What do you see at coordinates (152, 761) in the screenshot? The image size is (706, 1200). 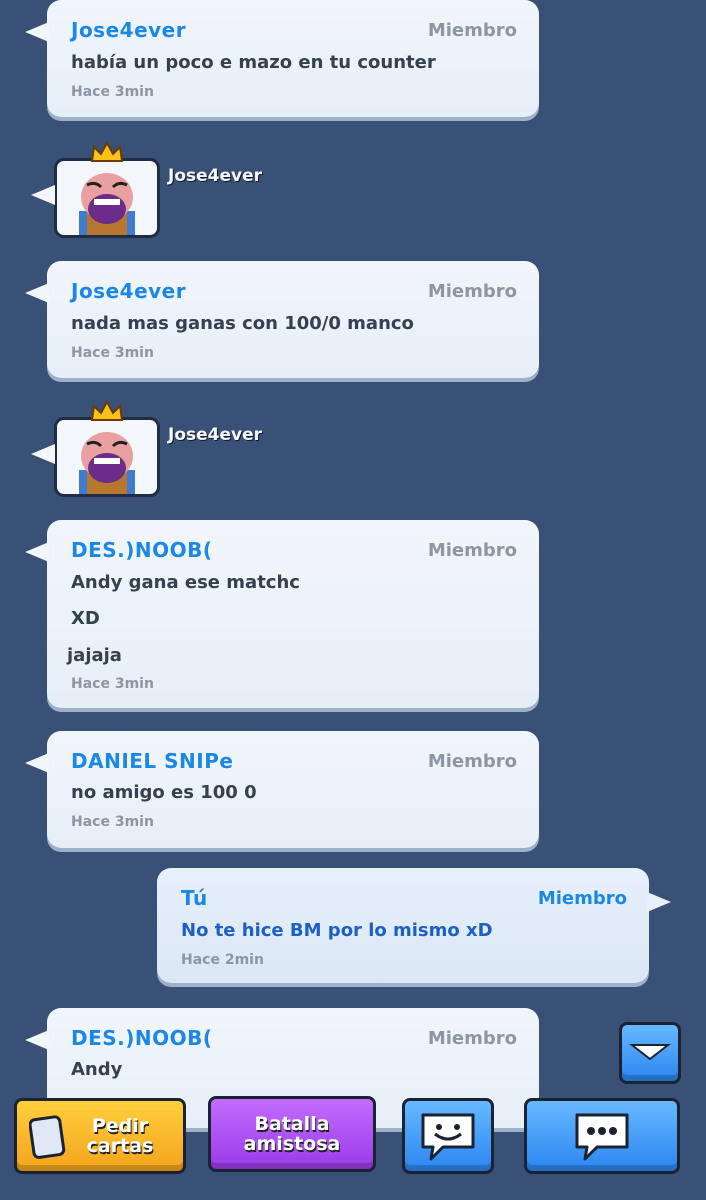 I see `message-sender: DANIEL SNIPe` at bounding box center [152, 761].